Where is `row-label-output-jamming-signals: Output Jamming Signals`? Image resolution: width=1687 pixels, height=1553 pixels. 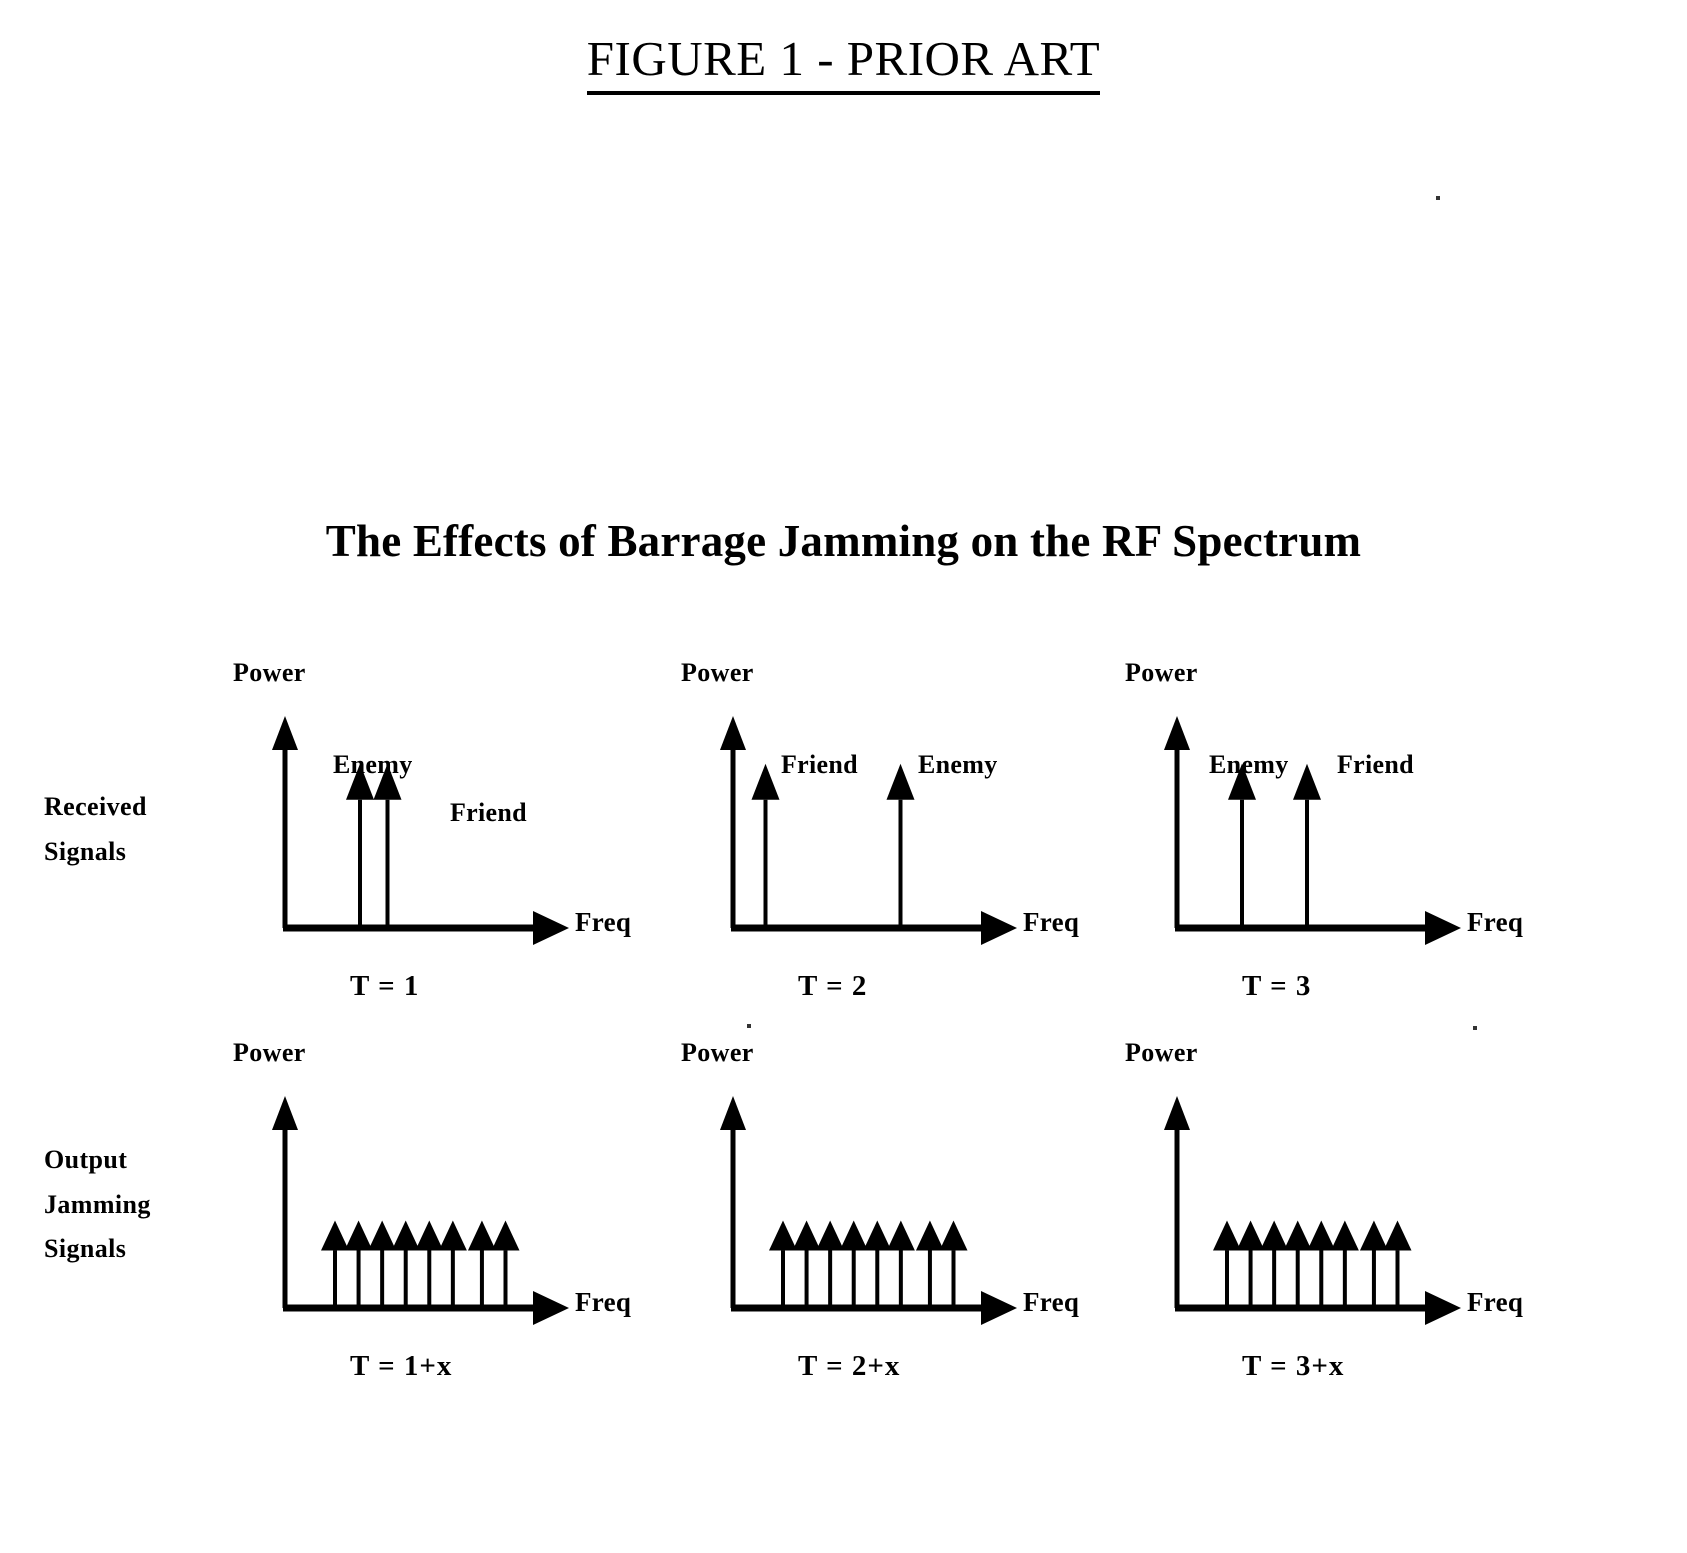
row-label-output-jamming-signals: Output Jamming Signals is located at coordinates (97, 1205).